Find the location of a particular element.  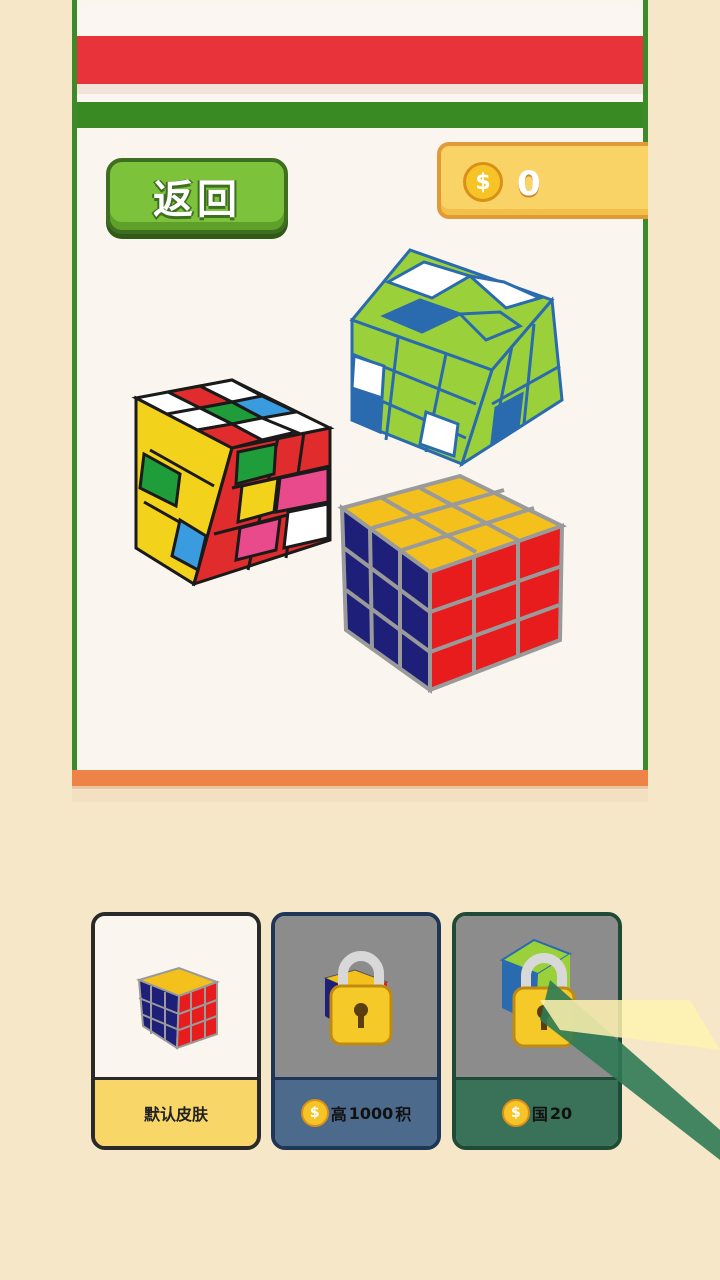

watermark-swoosh is located at coordinates (630, 1070).